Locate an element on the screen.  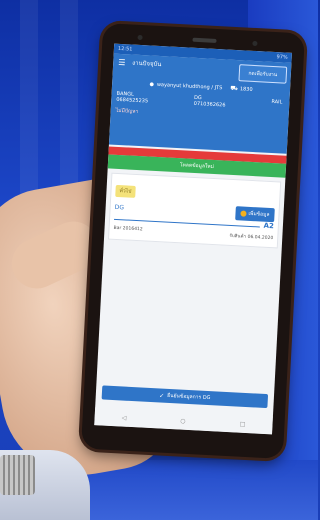
slot-label: A2 is located at coordinates (269, 226).